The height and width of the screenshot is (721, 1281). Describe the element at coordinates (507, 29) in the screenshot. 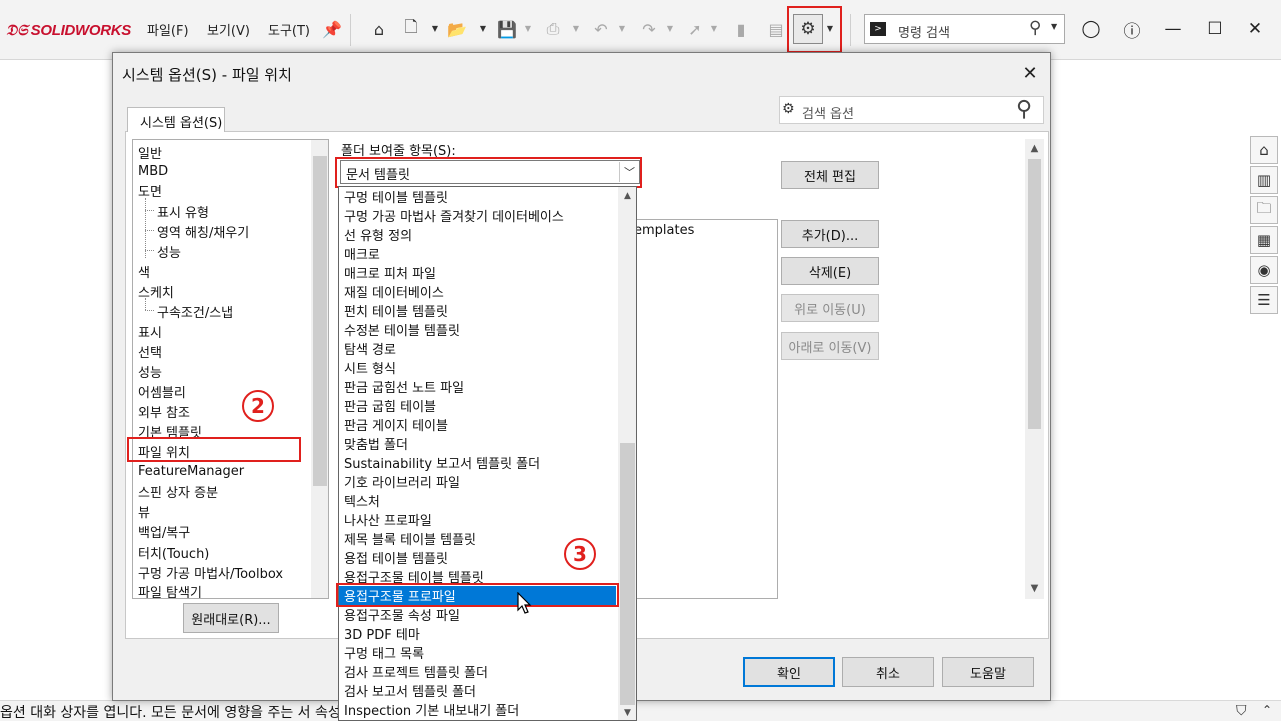

I see `save-icon: 💾` at that location.